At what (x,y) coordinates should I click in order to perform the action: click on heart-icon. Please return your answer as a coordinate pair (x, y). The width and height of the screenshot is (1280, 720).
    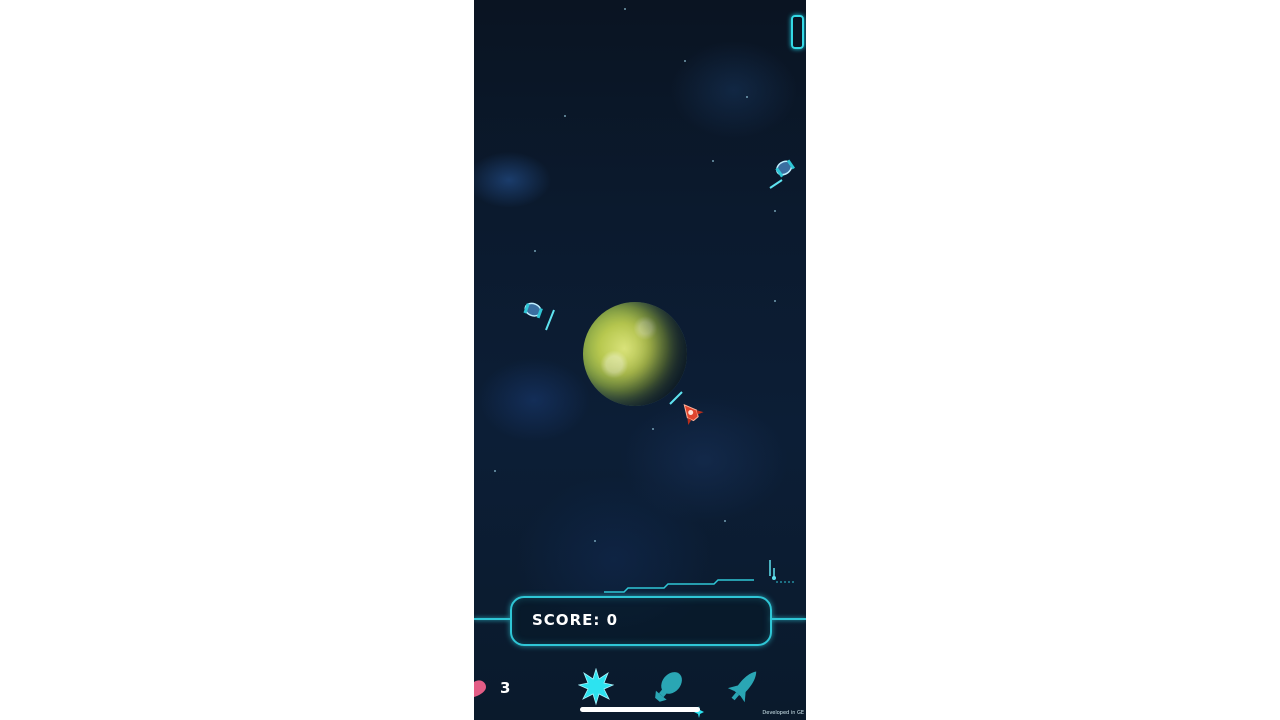
    Looking at the image, I should click on (480, 688).